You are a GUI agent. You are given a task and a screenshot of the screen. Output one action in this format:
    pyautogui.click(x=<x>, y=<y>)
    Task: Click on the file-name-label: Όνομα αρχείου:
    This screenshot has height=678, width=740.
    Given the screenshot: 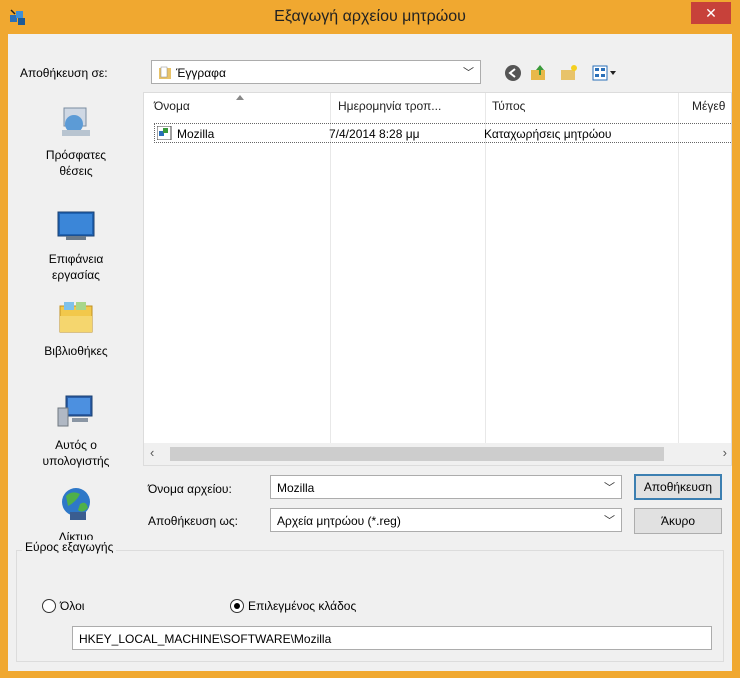 What is the action you would take?
    pyautogui.click(x=190, y=489)
    